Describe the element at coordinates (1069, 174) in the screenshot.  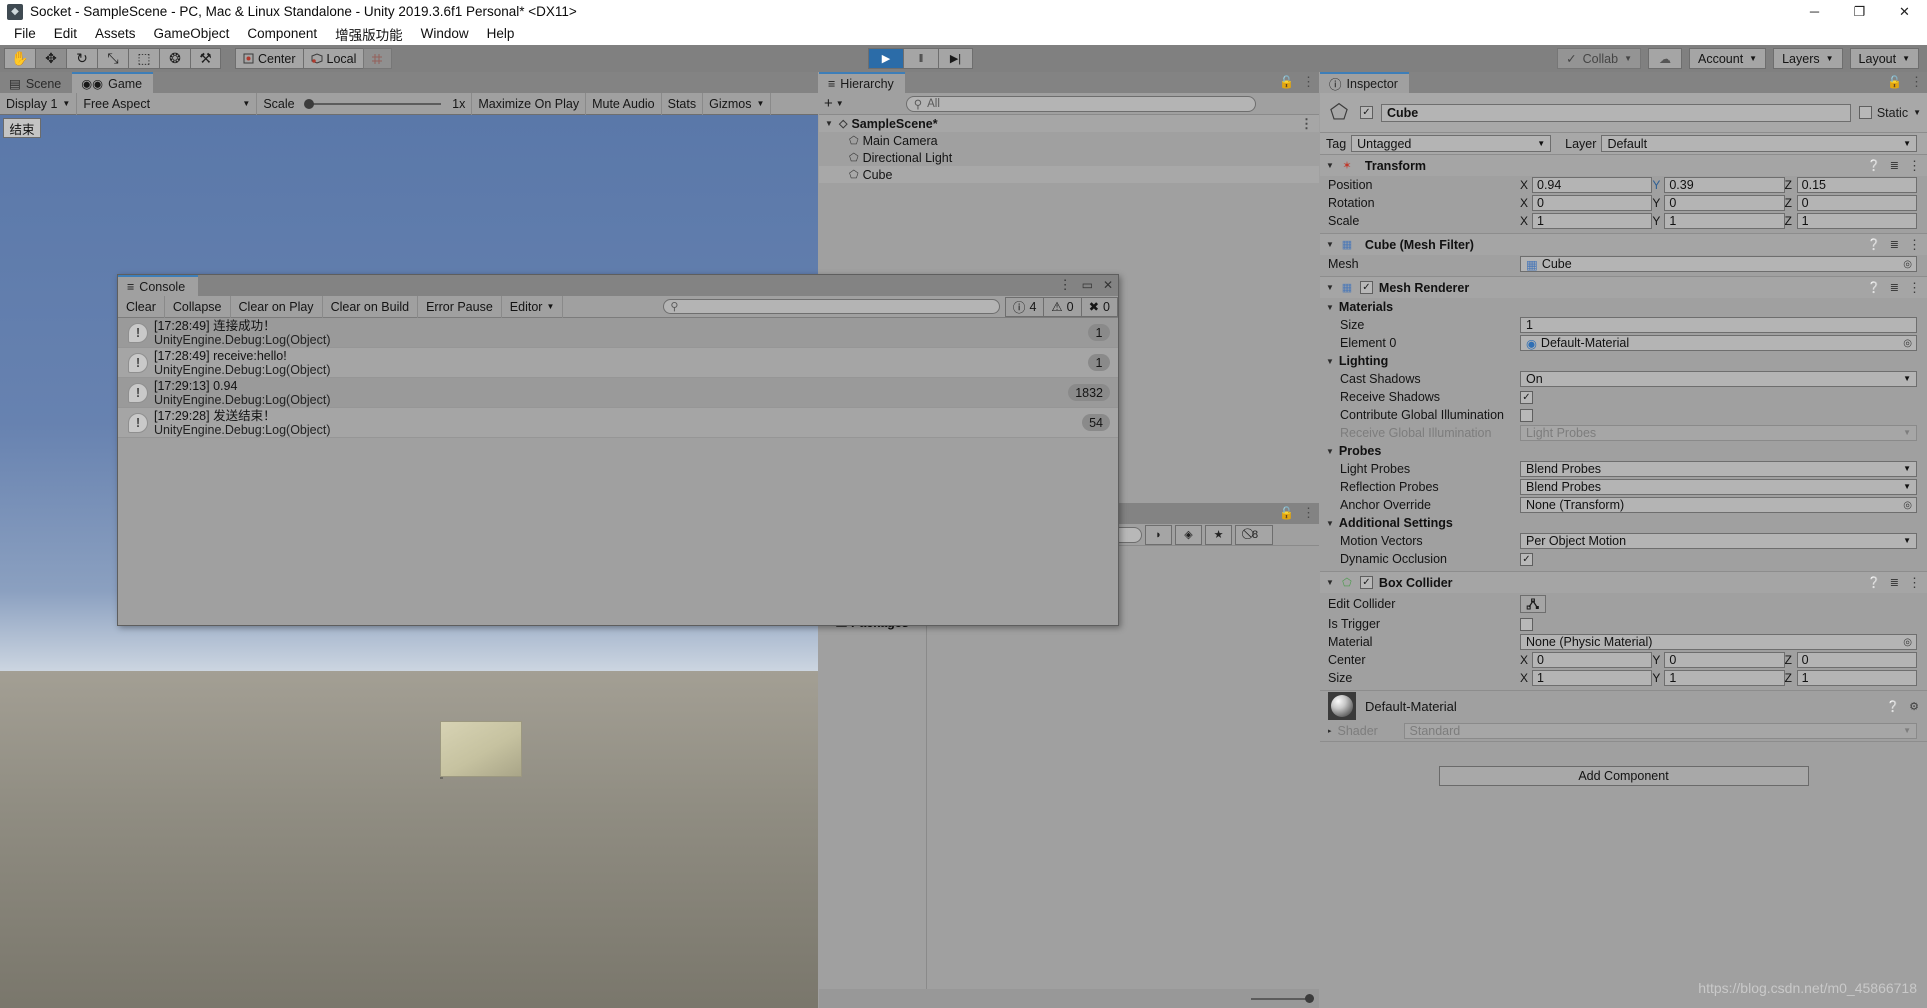
I see `hierarchy-row-cube: ⬠ Cube` at that location.